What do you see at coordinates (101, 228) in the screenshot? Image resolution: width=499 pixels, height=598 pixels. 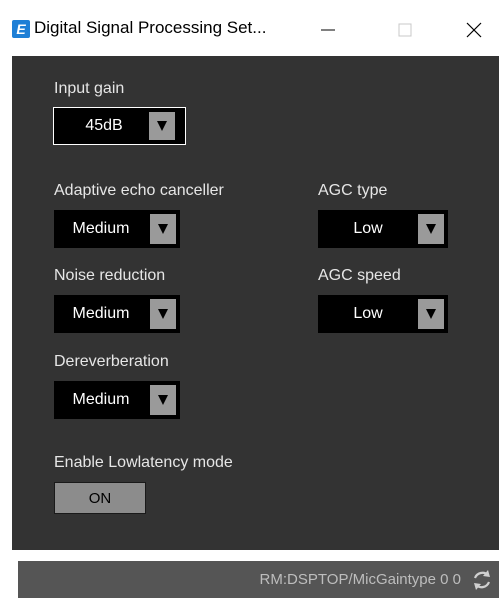 I see `aec-value: Medium` at bounding box center [101, 228].